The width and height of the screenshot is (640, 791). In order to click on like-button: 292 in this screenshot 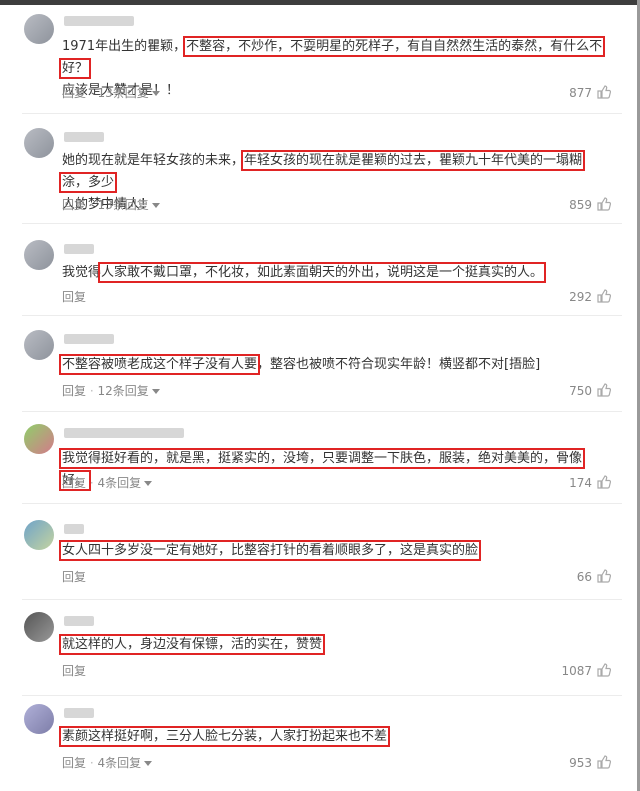, I will do `click(590, 297)`.